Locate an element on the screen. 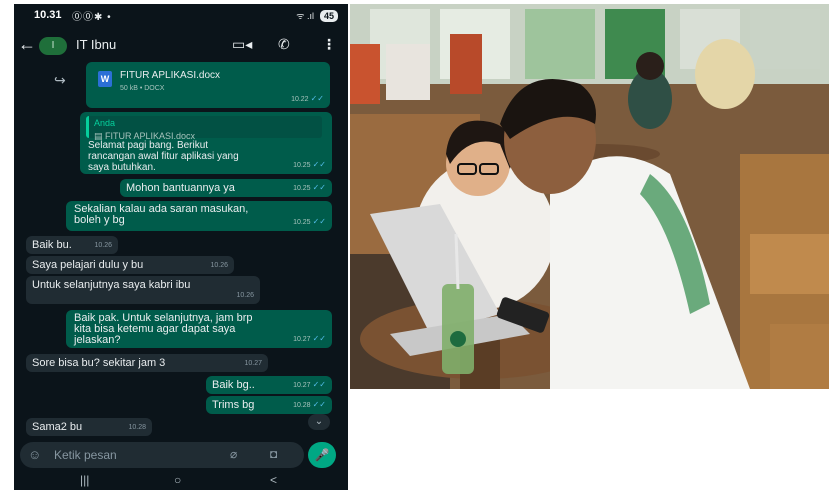 The width and height of the screenshot is (831, 491). document-name: FITUR APLIKASI.docx is located at coordinates (170, 75).